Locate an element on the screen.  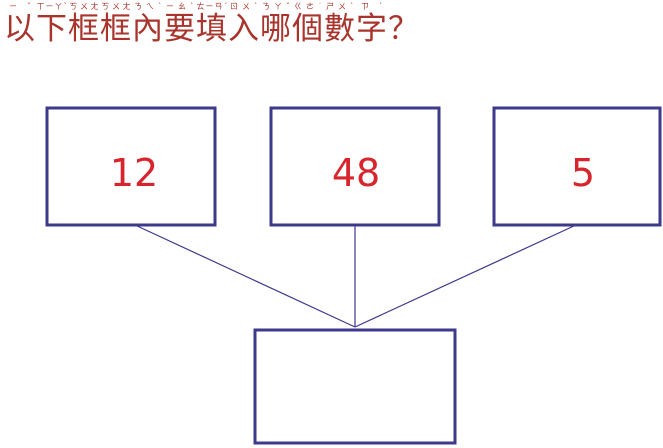
right-number: 5 is located at coordinates (583, 173).